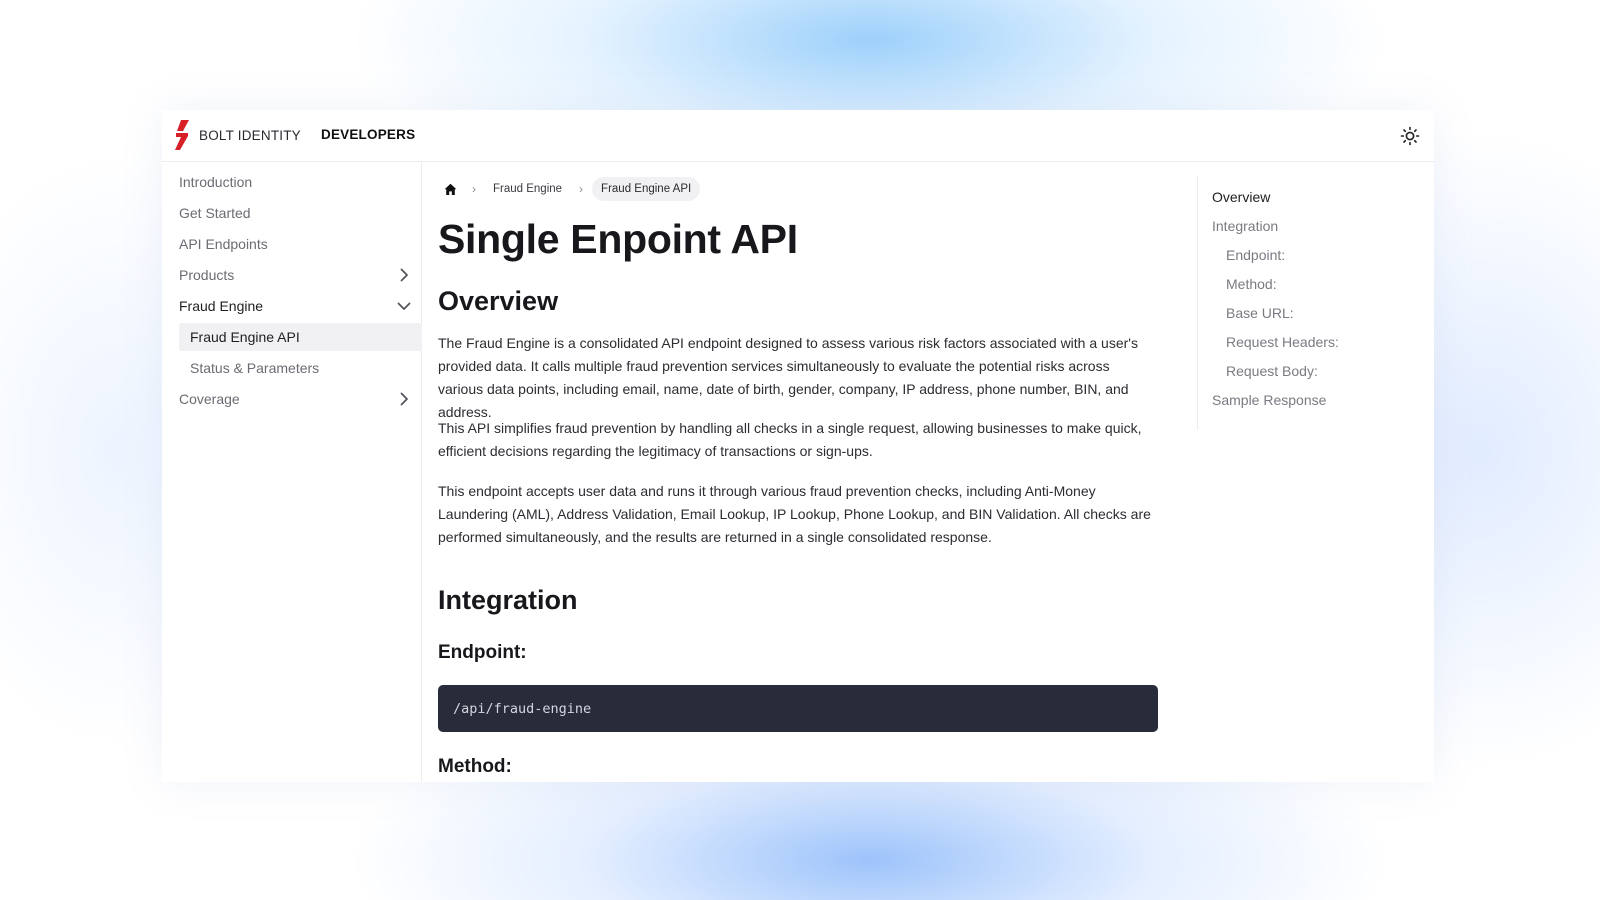 The width and height of the screenshot is (1600, 900). I want to click on breadcrumb: › Fraud Engine › Fraud Engine API, so click(569, 189).